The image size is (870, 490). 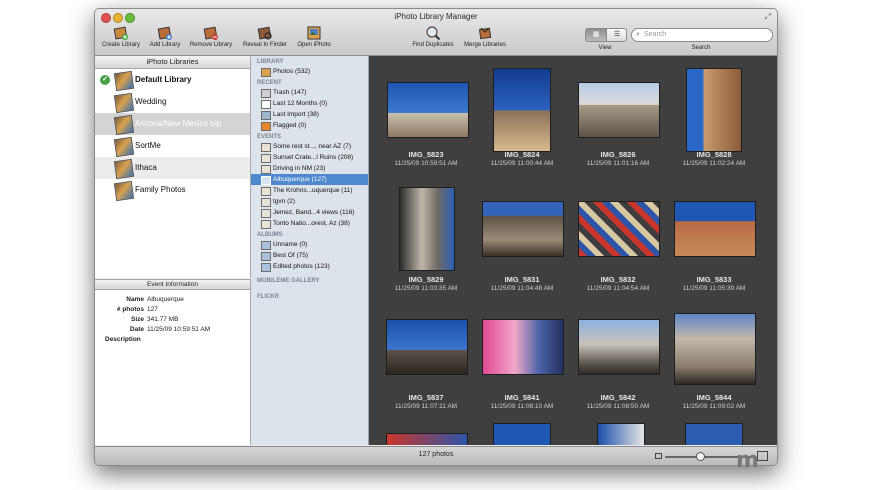 What do you see at coordinates (120, 33) in the screenshot?
I see `create-library-icon` at bounding box center [120, 33].